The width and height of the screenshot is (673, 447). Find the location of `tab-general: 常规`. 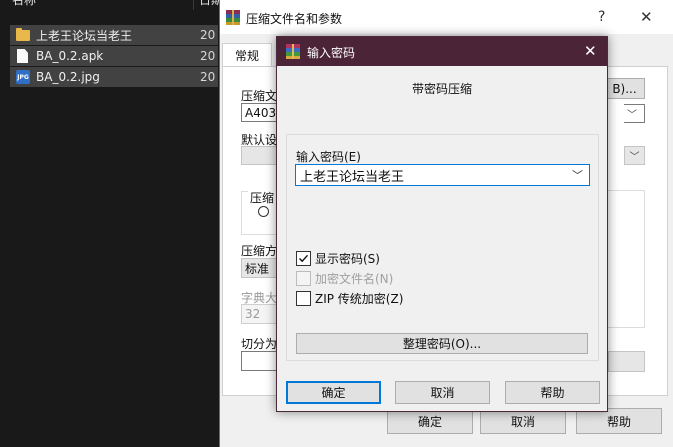

tab-general: 常规 is located at coordinates (247, 55).